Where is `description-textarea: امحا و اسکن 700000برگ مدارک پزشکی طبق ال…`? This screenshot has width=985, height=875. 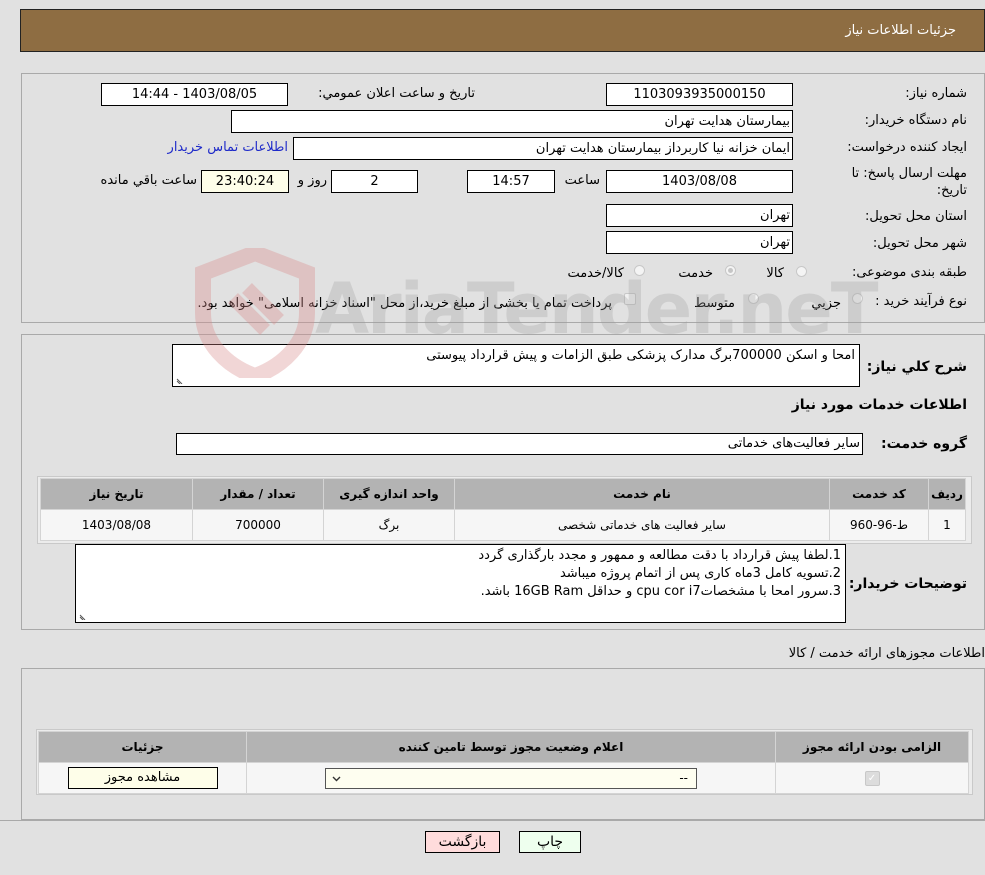
description-textarea: امحا و اسکن 700000برگ مدارک پزشکی طبق ال… is located at coordinates (516, 365).